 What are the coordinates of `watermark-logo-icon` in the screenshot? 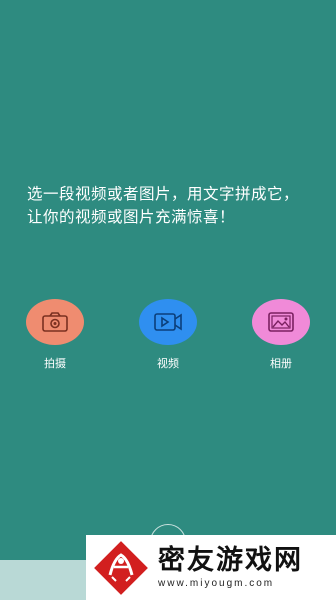 It's located at (121, 567).